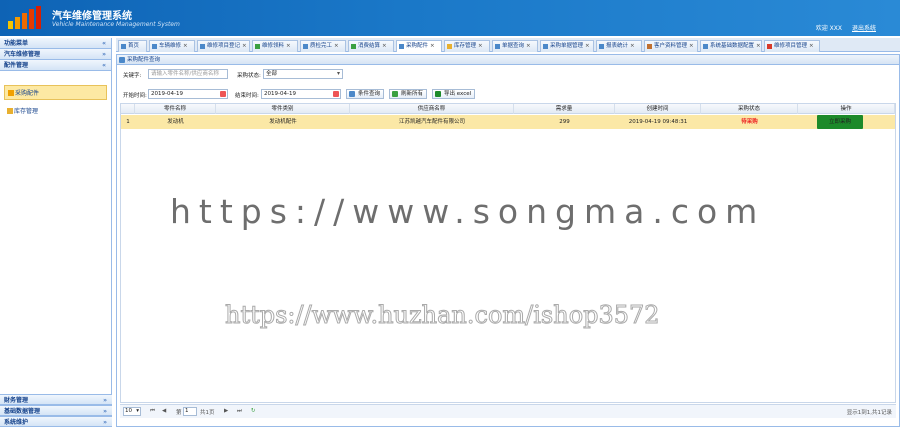 The height and width of the screenshot is (427, 900). Describe the element at coordinates (175, 122) in the screenshot. I see `cell-part: 发动机` at that location.